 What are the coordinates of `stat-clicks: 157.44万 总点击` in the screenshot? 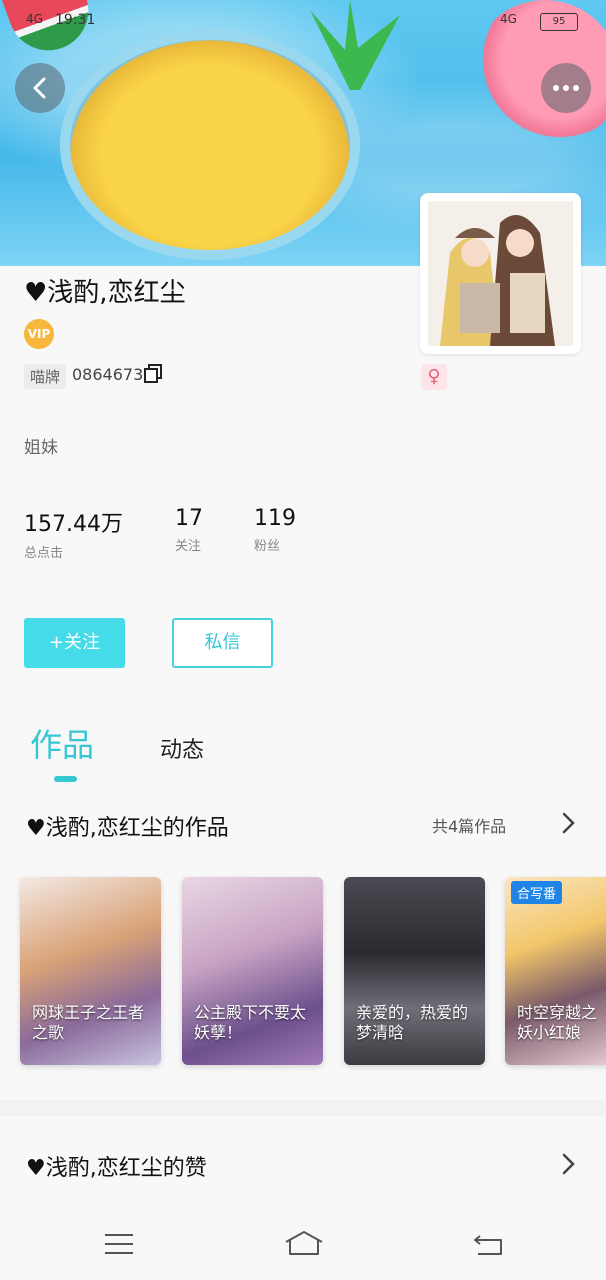 It's located at (73, 533).